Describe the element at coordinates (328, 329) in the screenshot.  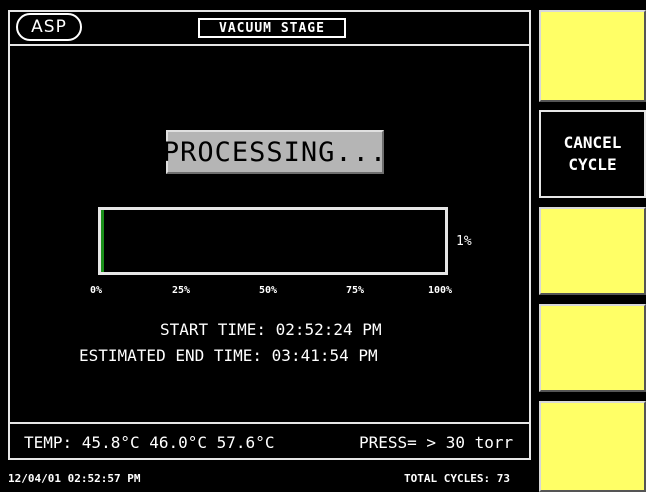
I see `start-time-value: 02:52:24 PM` at that location.